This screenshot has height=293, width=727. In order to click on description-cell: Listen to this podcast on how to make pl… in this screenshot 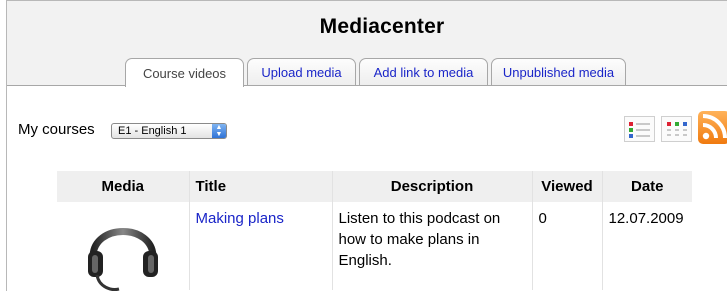, I will do `click(432, 246)`.